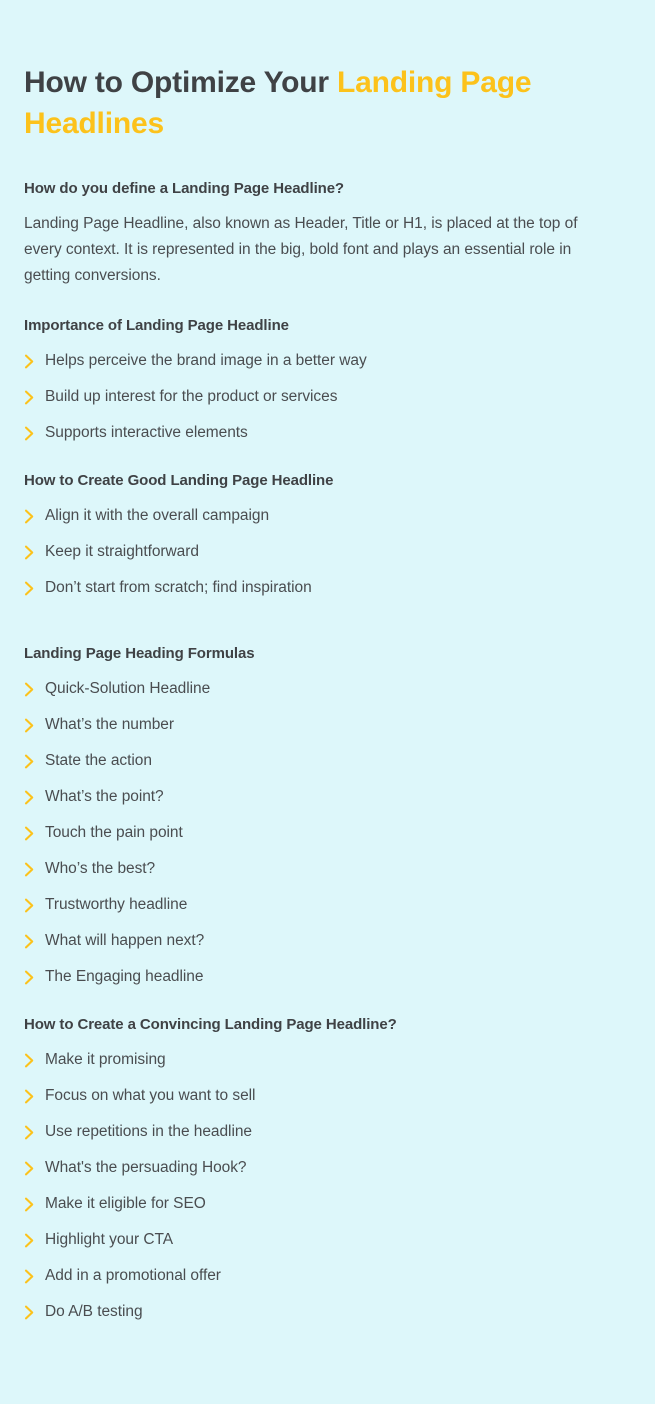 The width and height of the screenshot is (655, 1404). I want to click on list-item-label: Touch the pain point, so click(114, 832).